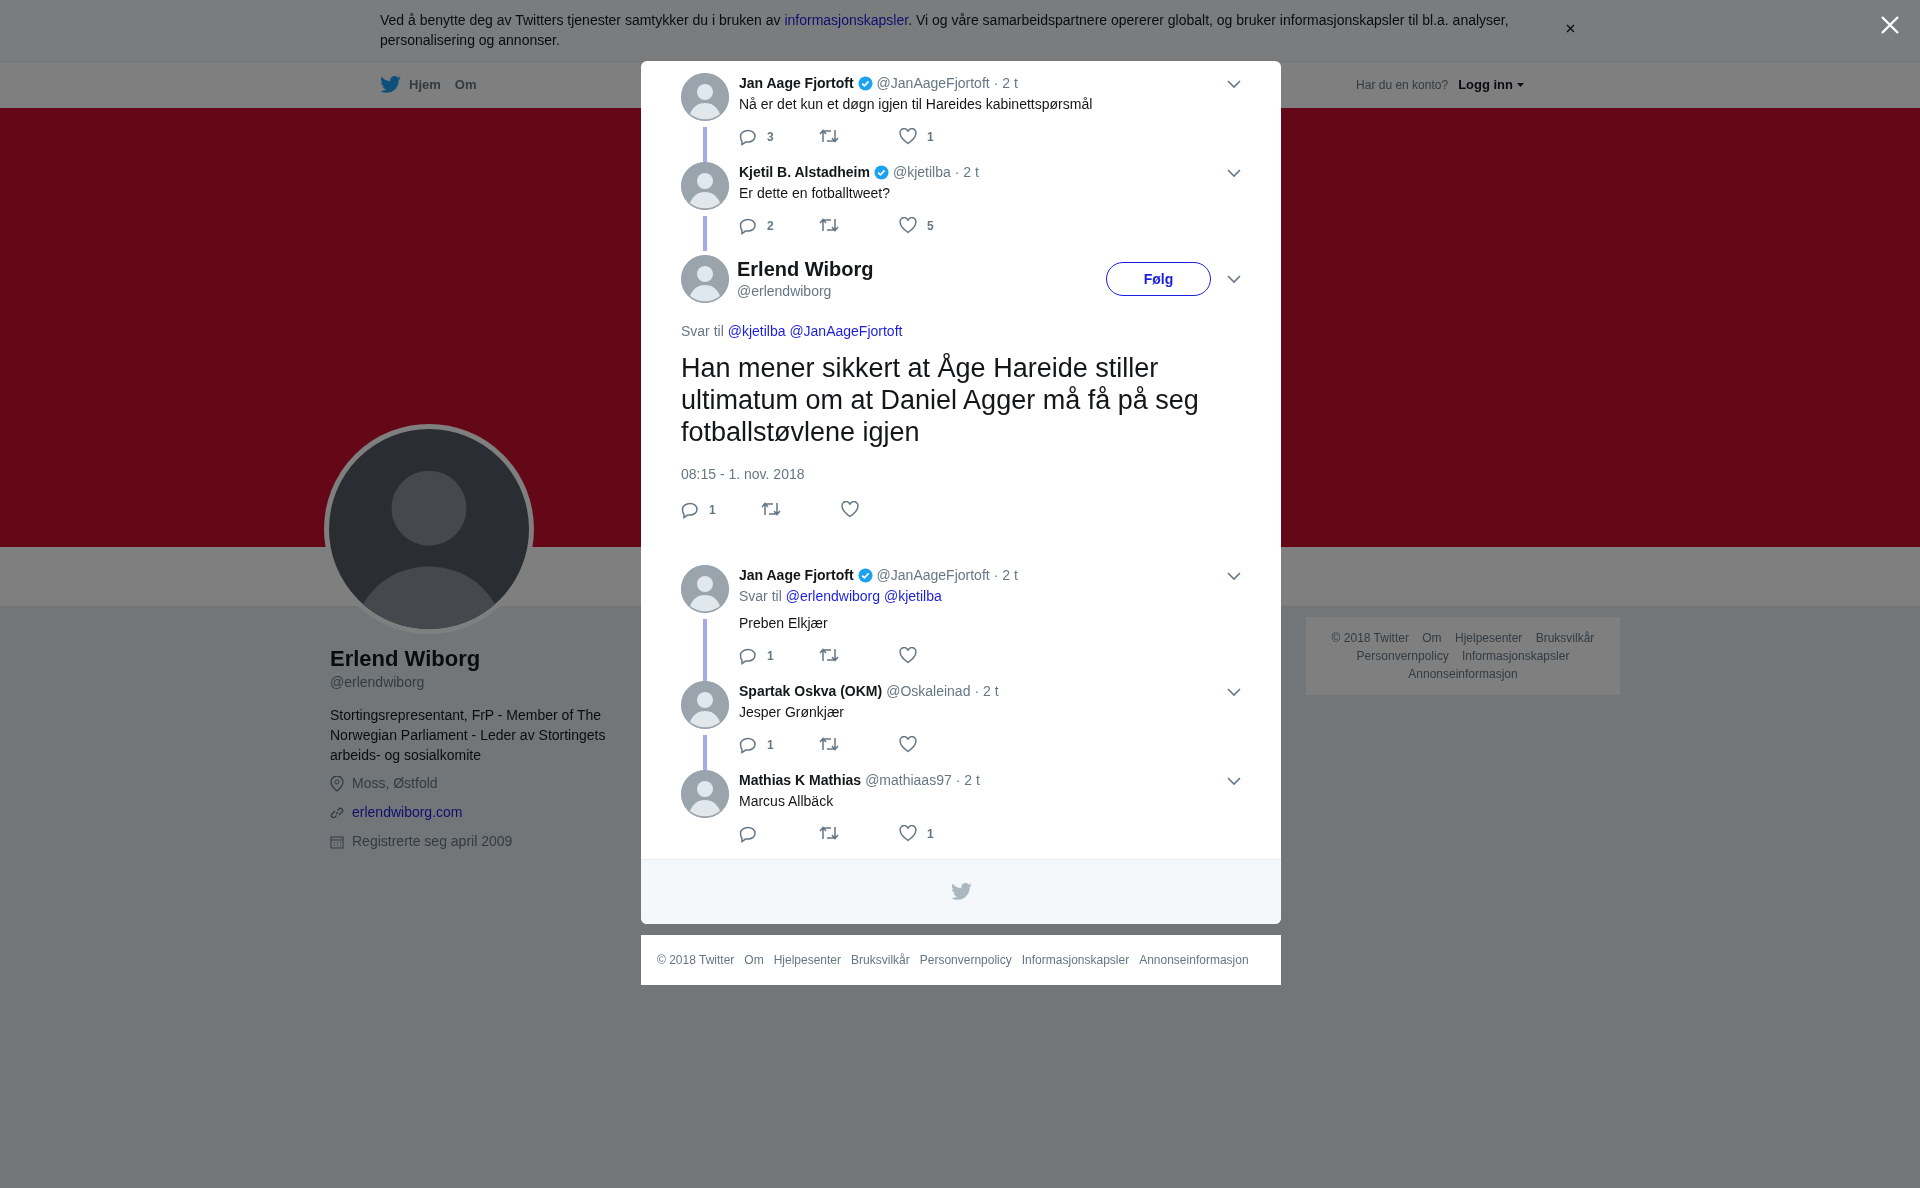  I want to click on tweet-date: 08:15 - 1. nov. 2018, so click(743, 474).